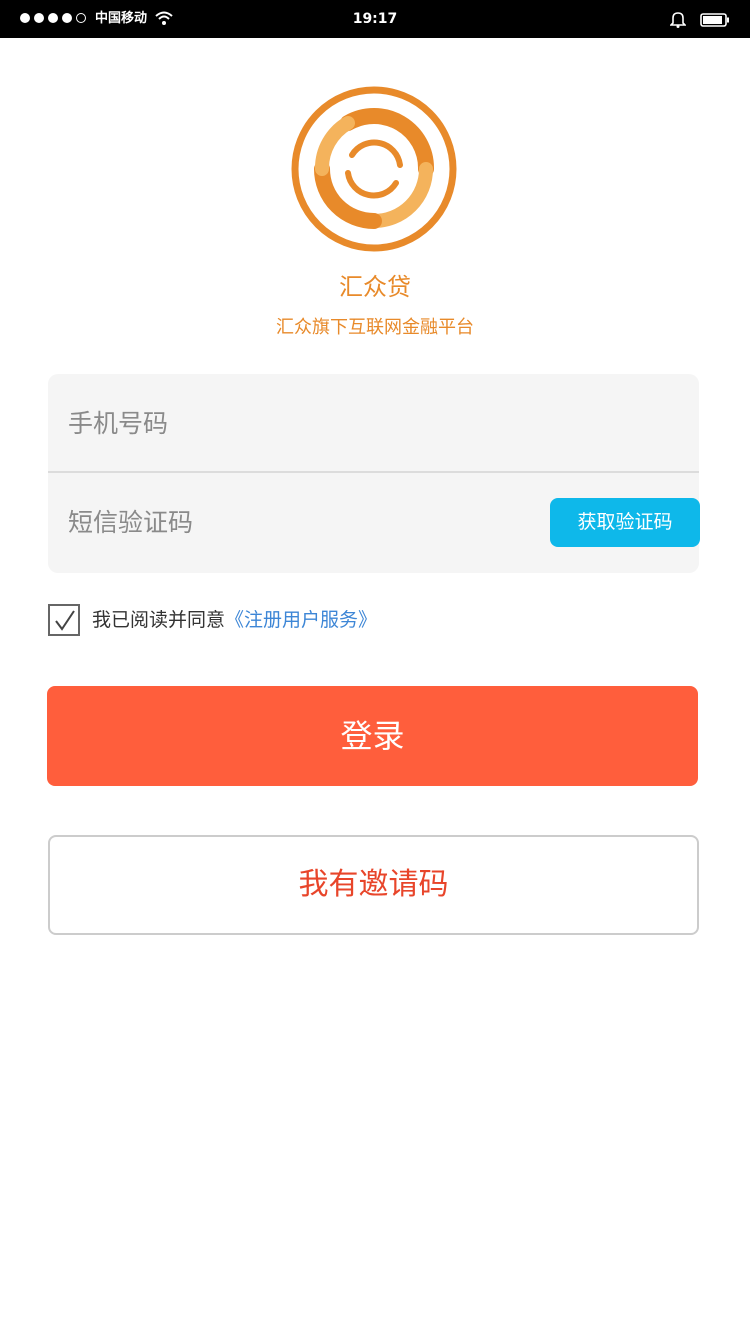 The height and width of the screenshot is (1334, 750). I want to click on sms-code-input, so click(298, 522).